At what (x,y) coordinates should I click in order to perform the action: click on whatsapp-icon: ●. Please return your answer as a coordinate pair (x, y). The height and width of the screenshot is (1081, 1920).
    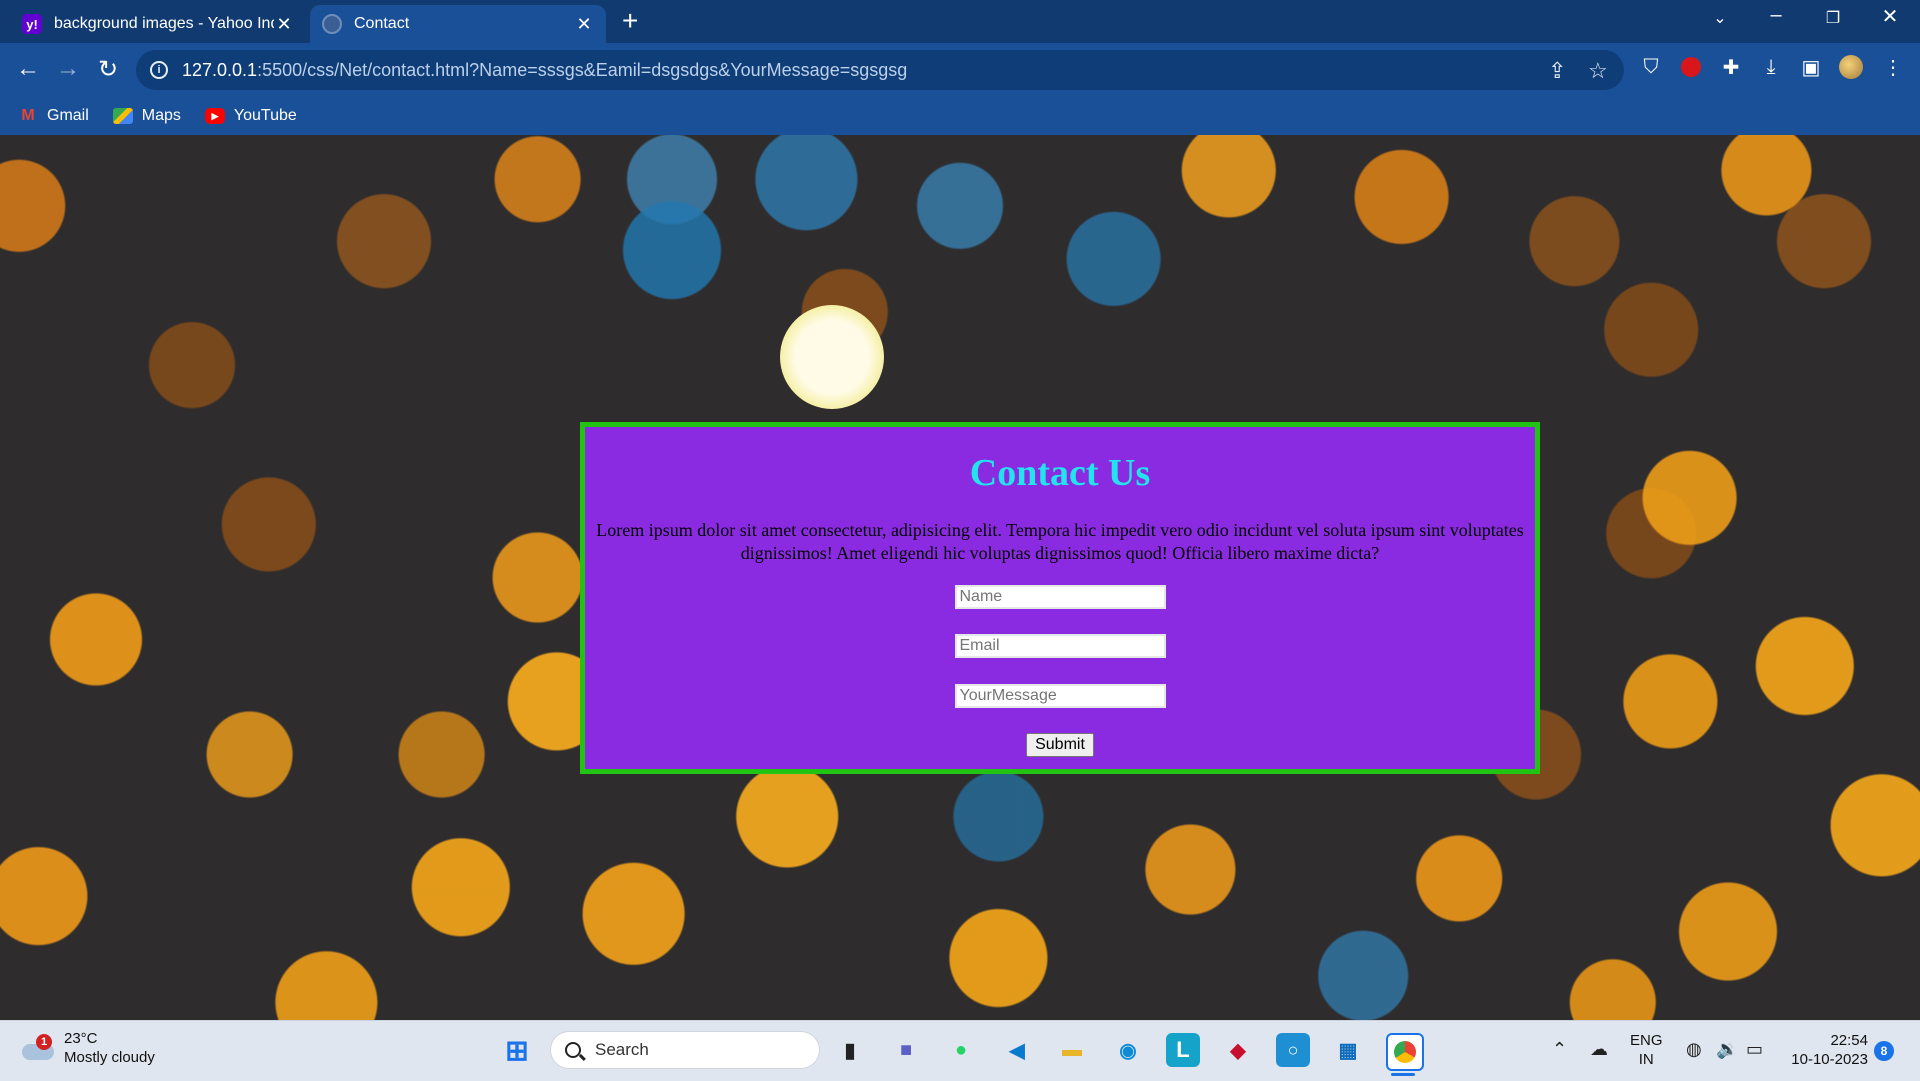
    Looking at the image, I should click on (961, 1050).